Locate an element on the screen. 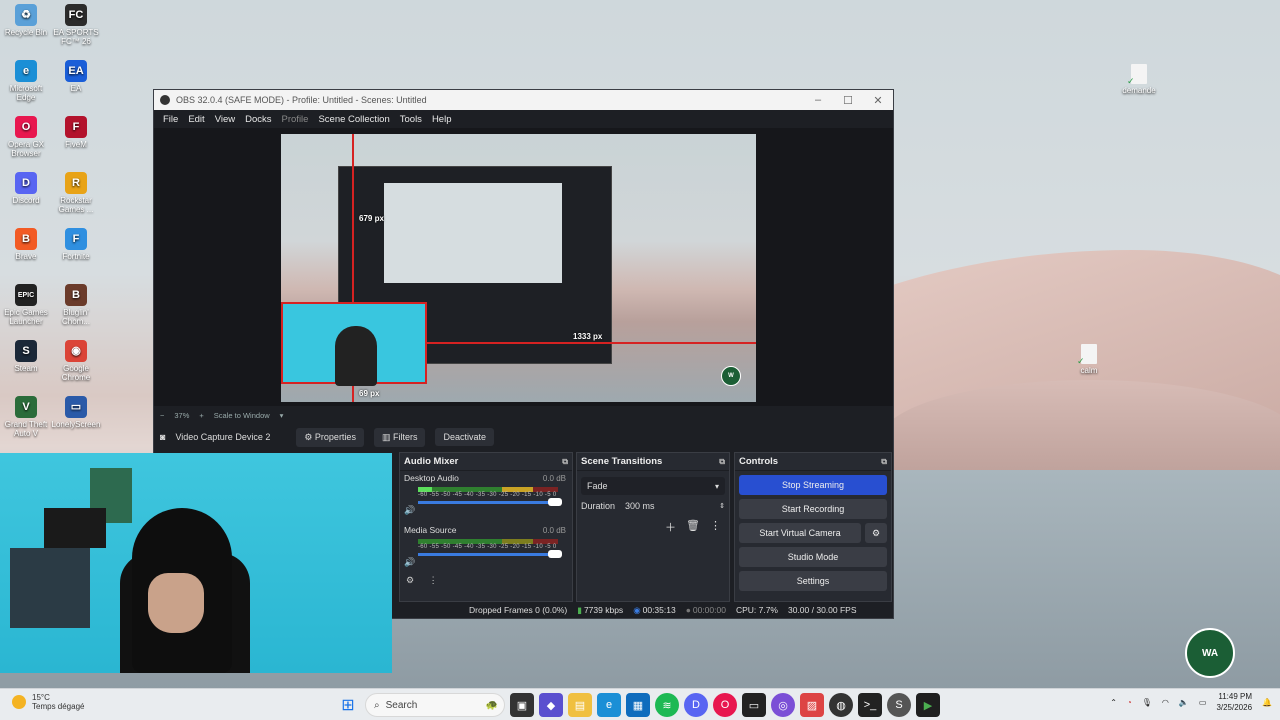 The height and width of the screenshot is (720, 1280). steam-icon: S is located at coordinates (899, 705).